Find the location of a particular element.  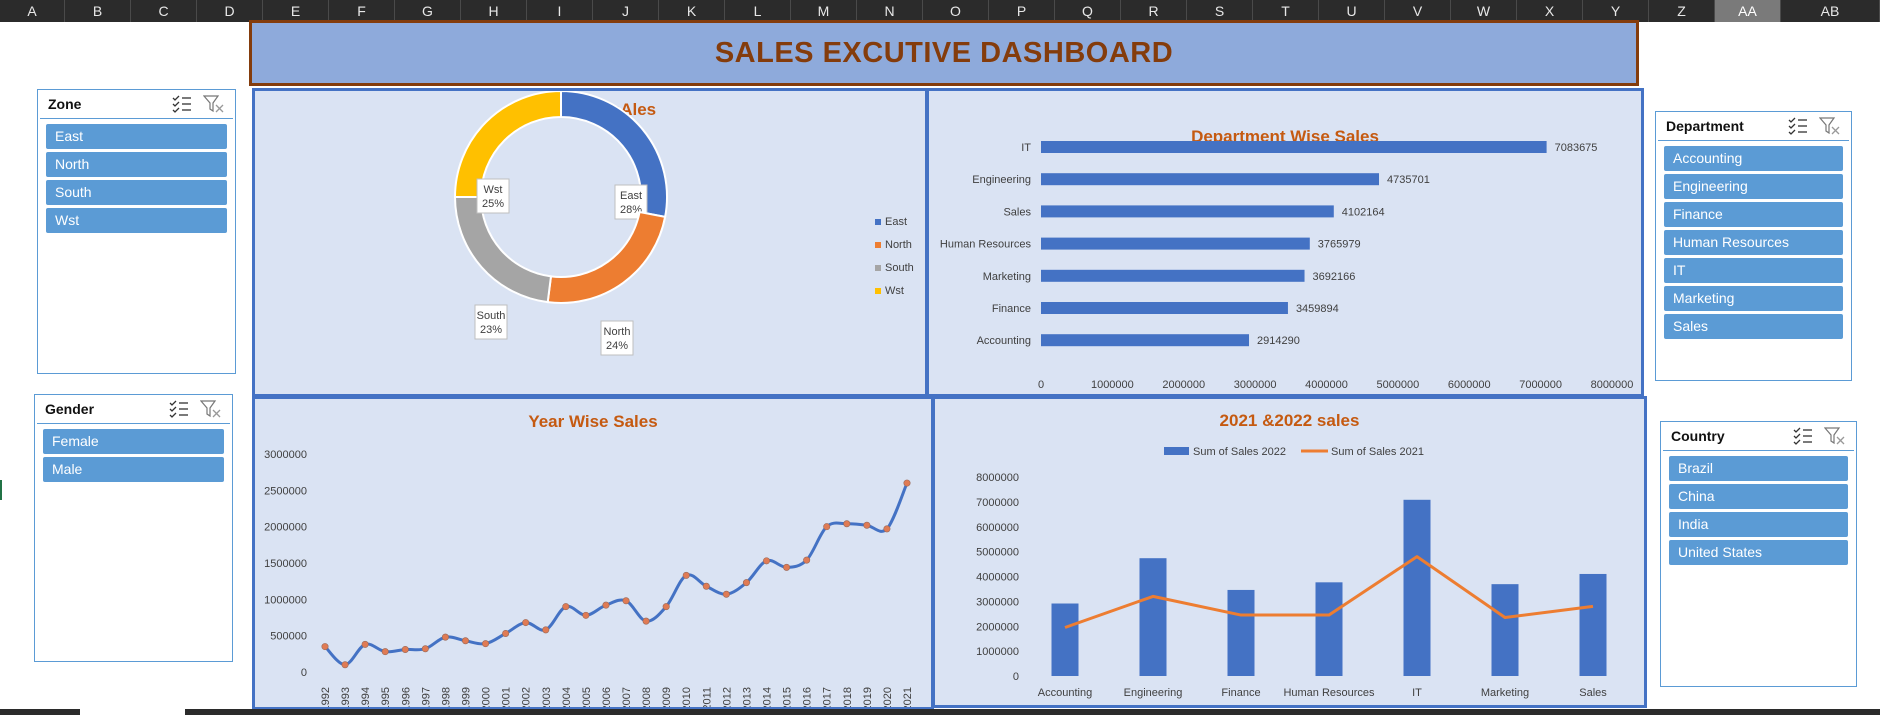

dept-x-tick-label: 6000000 is located at coordinates (1469, 385).